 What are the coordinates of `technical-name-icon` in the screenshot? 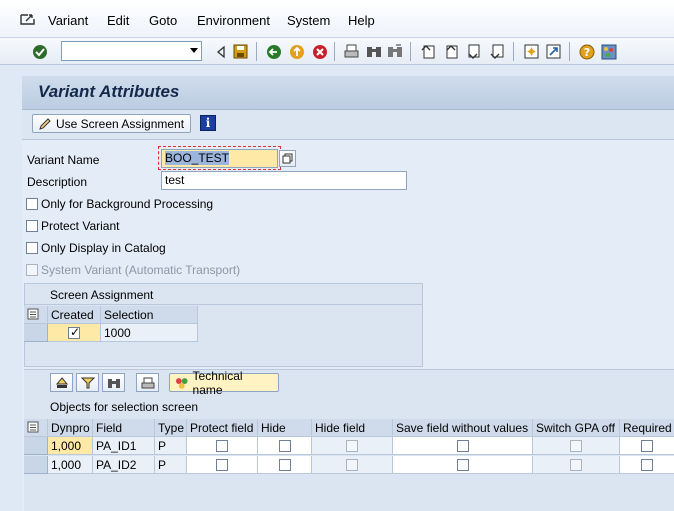 It's located at (181, 383).